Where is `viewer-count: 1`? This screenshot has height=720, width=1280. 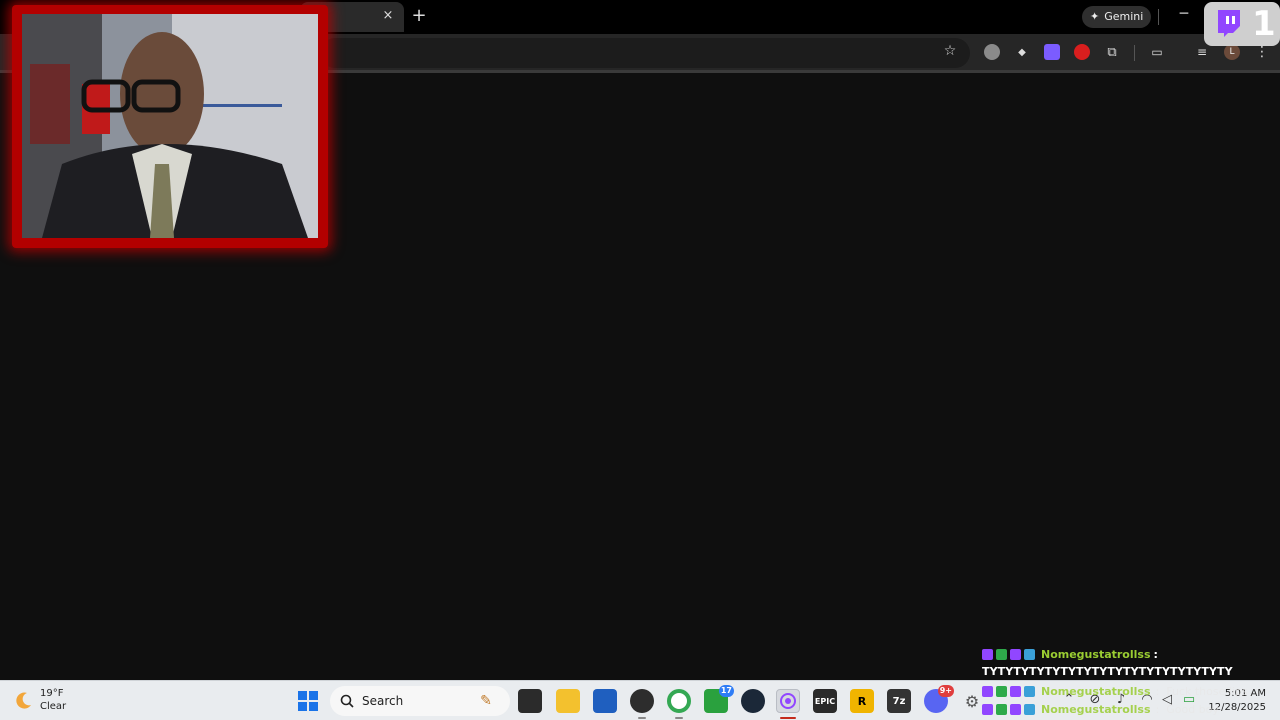 viewer-count: 1 is located at coordinates (1264, 24).